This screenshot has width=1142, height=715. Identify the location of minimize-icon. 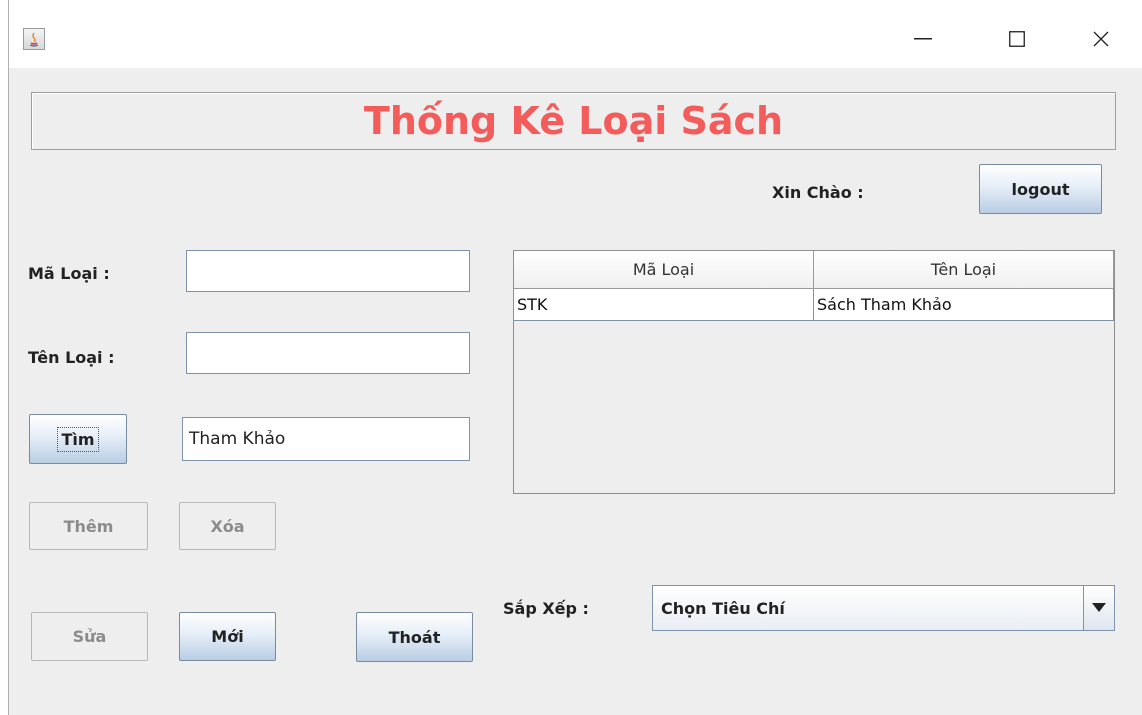
(923, 39).